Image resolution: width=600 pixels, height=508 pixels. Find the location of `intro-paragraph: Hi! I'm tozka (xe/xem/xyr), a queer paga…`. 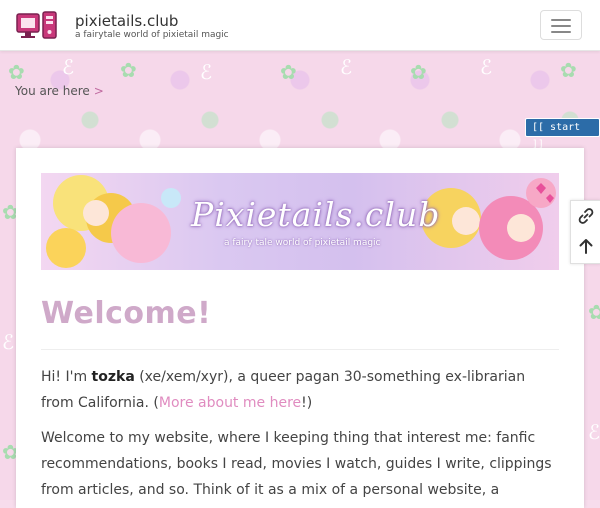

intro-paragraph: Hi! I'm tozka (xe/xem/xyr), a queer paga… is located at coordinates (301, 390).